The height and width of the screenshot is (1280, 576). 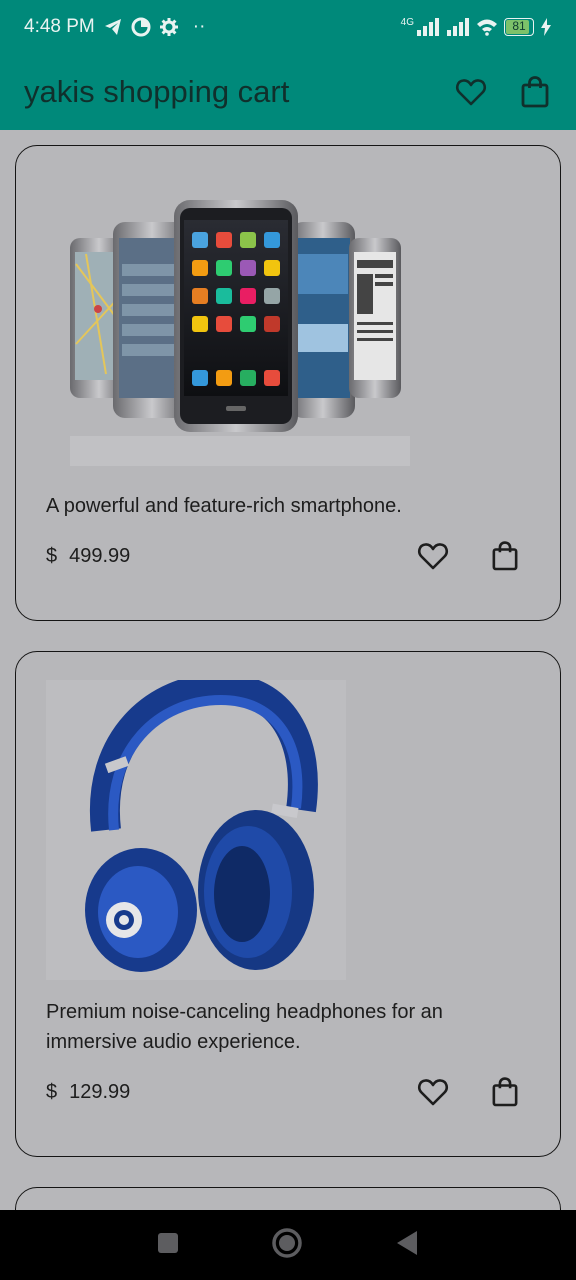 I want to click on more-dots: ··, so click(x=199, y=26).